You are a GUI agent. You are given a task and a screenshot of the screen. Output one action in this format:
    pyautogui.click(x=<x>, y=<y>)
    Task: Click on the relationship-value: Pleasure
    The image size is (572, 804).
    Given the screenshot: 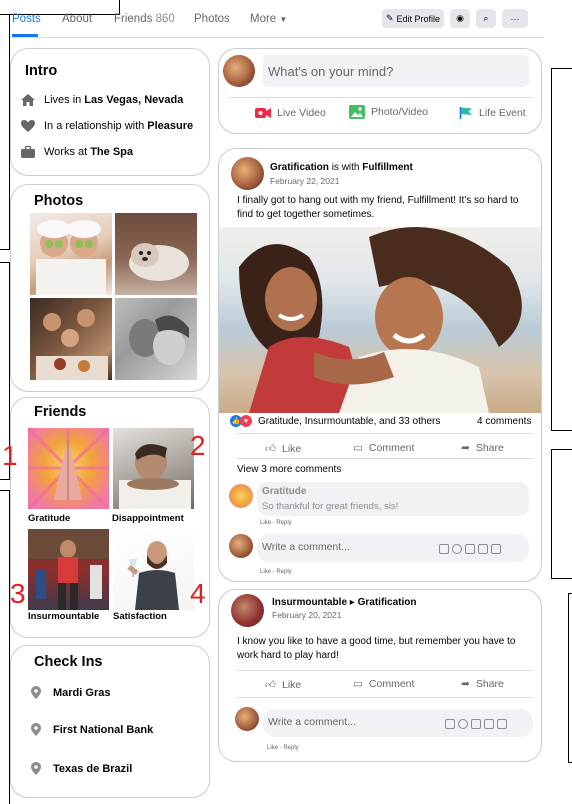 What is the action you would take?
    pyautogui.click(x=170, y=126)
    